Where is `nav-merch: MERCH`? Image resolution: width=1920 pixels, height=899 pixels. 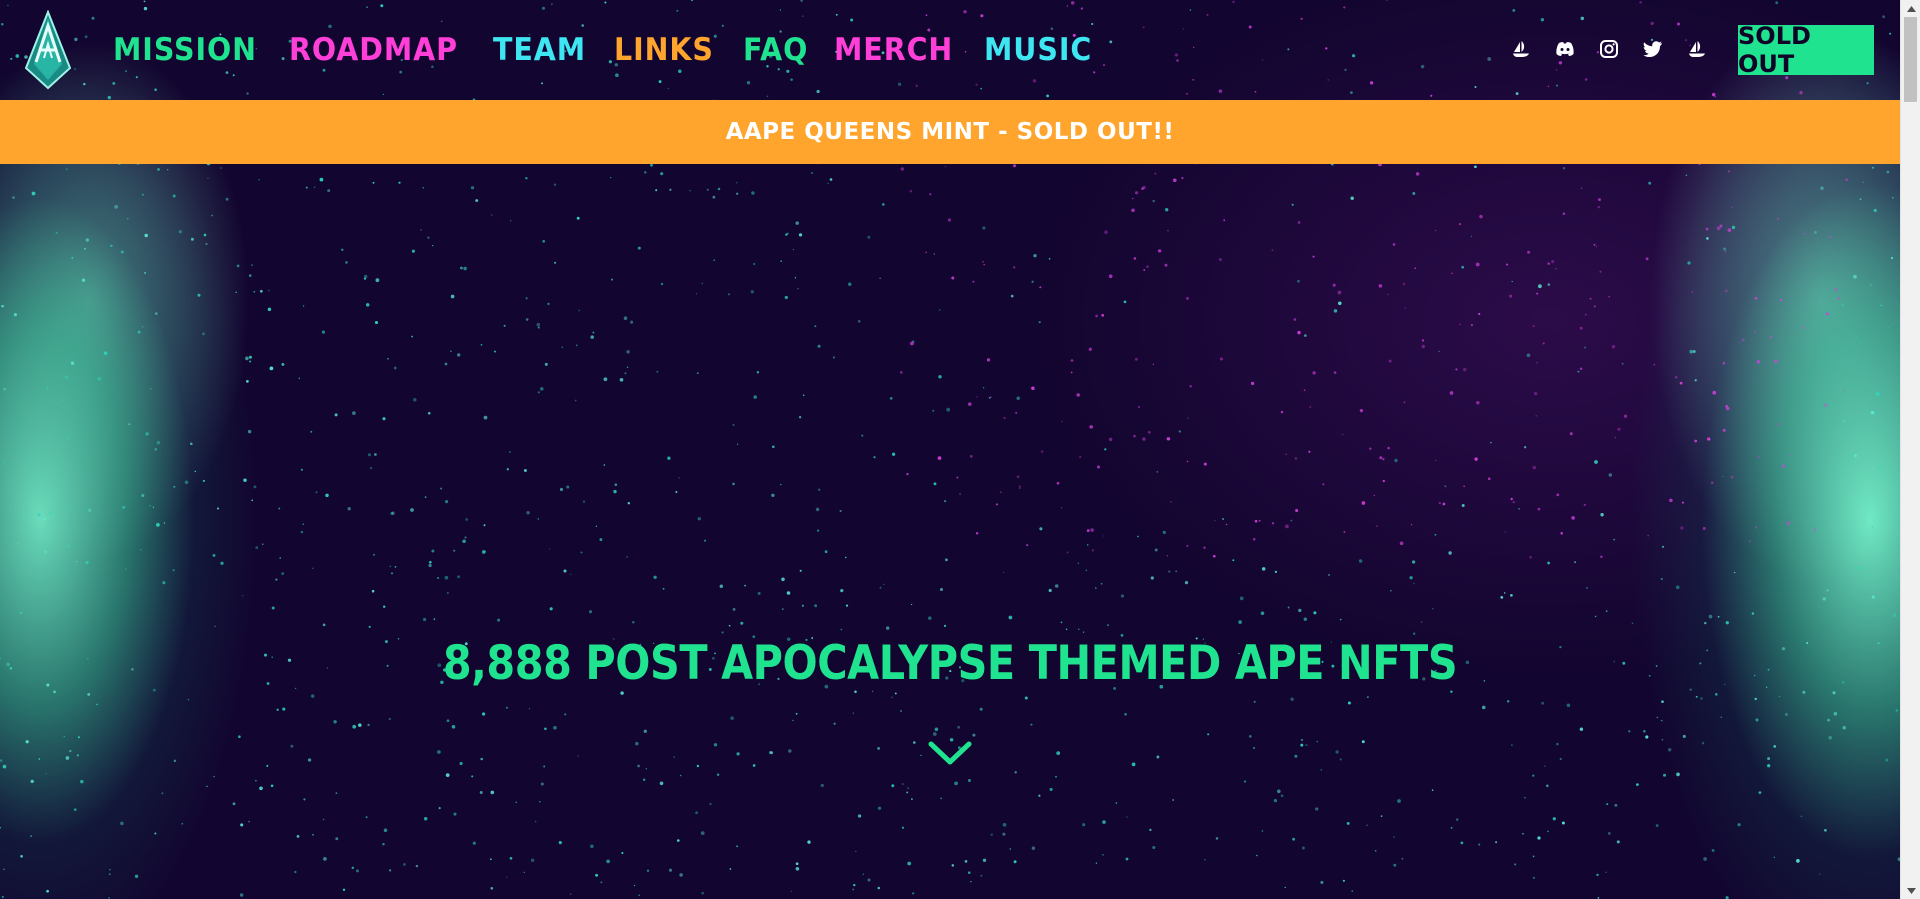
nav-merch: MERCH is located at coordinates (893, 50).